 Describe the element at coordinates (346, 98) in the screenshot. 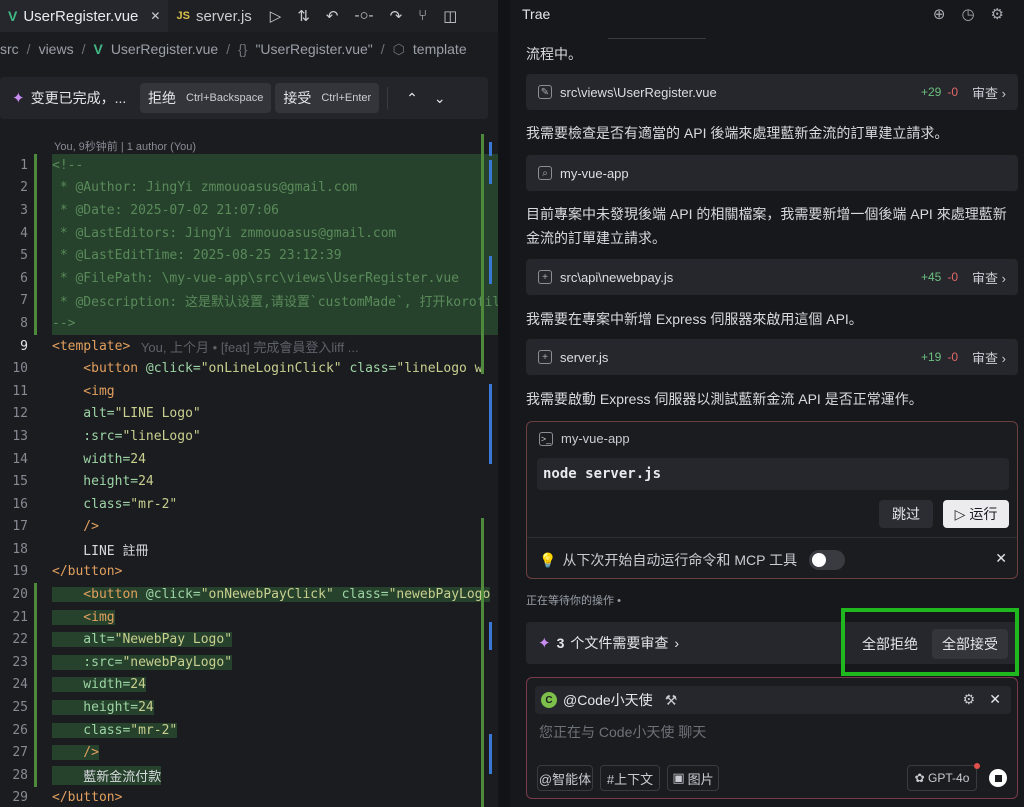

I see `accept-shortcut: Ctrl+Enter` at that location.